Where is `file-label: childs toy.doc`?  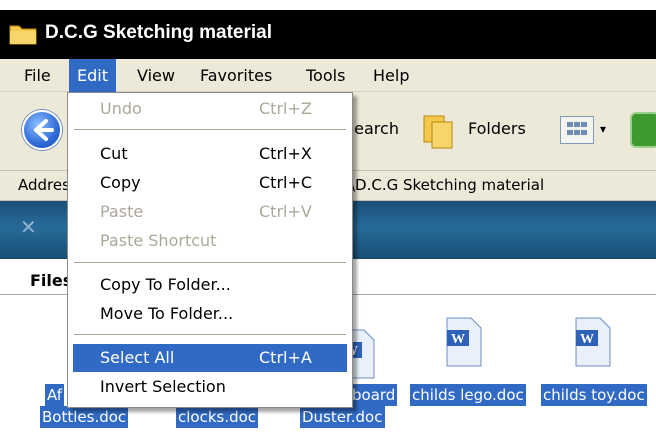 file-label: childs toy.doc is located at coordinates (594, 395).